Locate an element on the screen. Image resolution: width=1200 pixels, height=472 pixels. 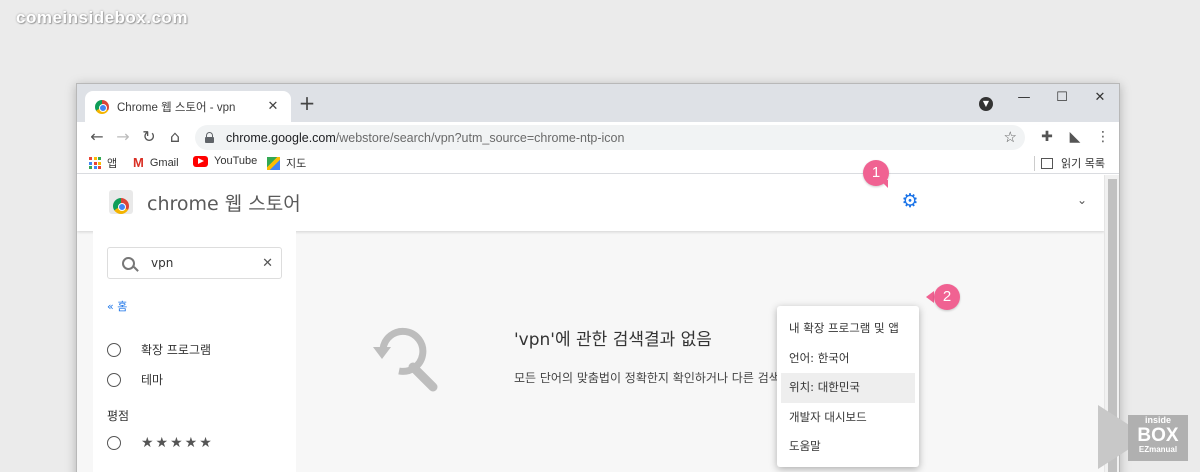
more-menu-icon: ⋮ is located at coordinates (1103, 137).